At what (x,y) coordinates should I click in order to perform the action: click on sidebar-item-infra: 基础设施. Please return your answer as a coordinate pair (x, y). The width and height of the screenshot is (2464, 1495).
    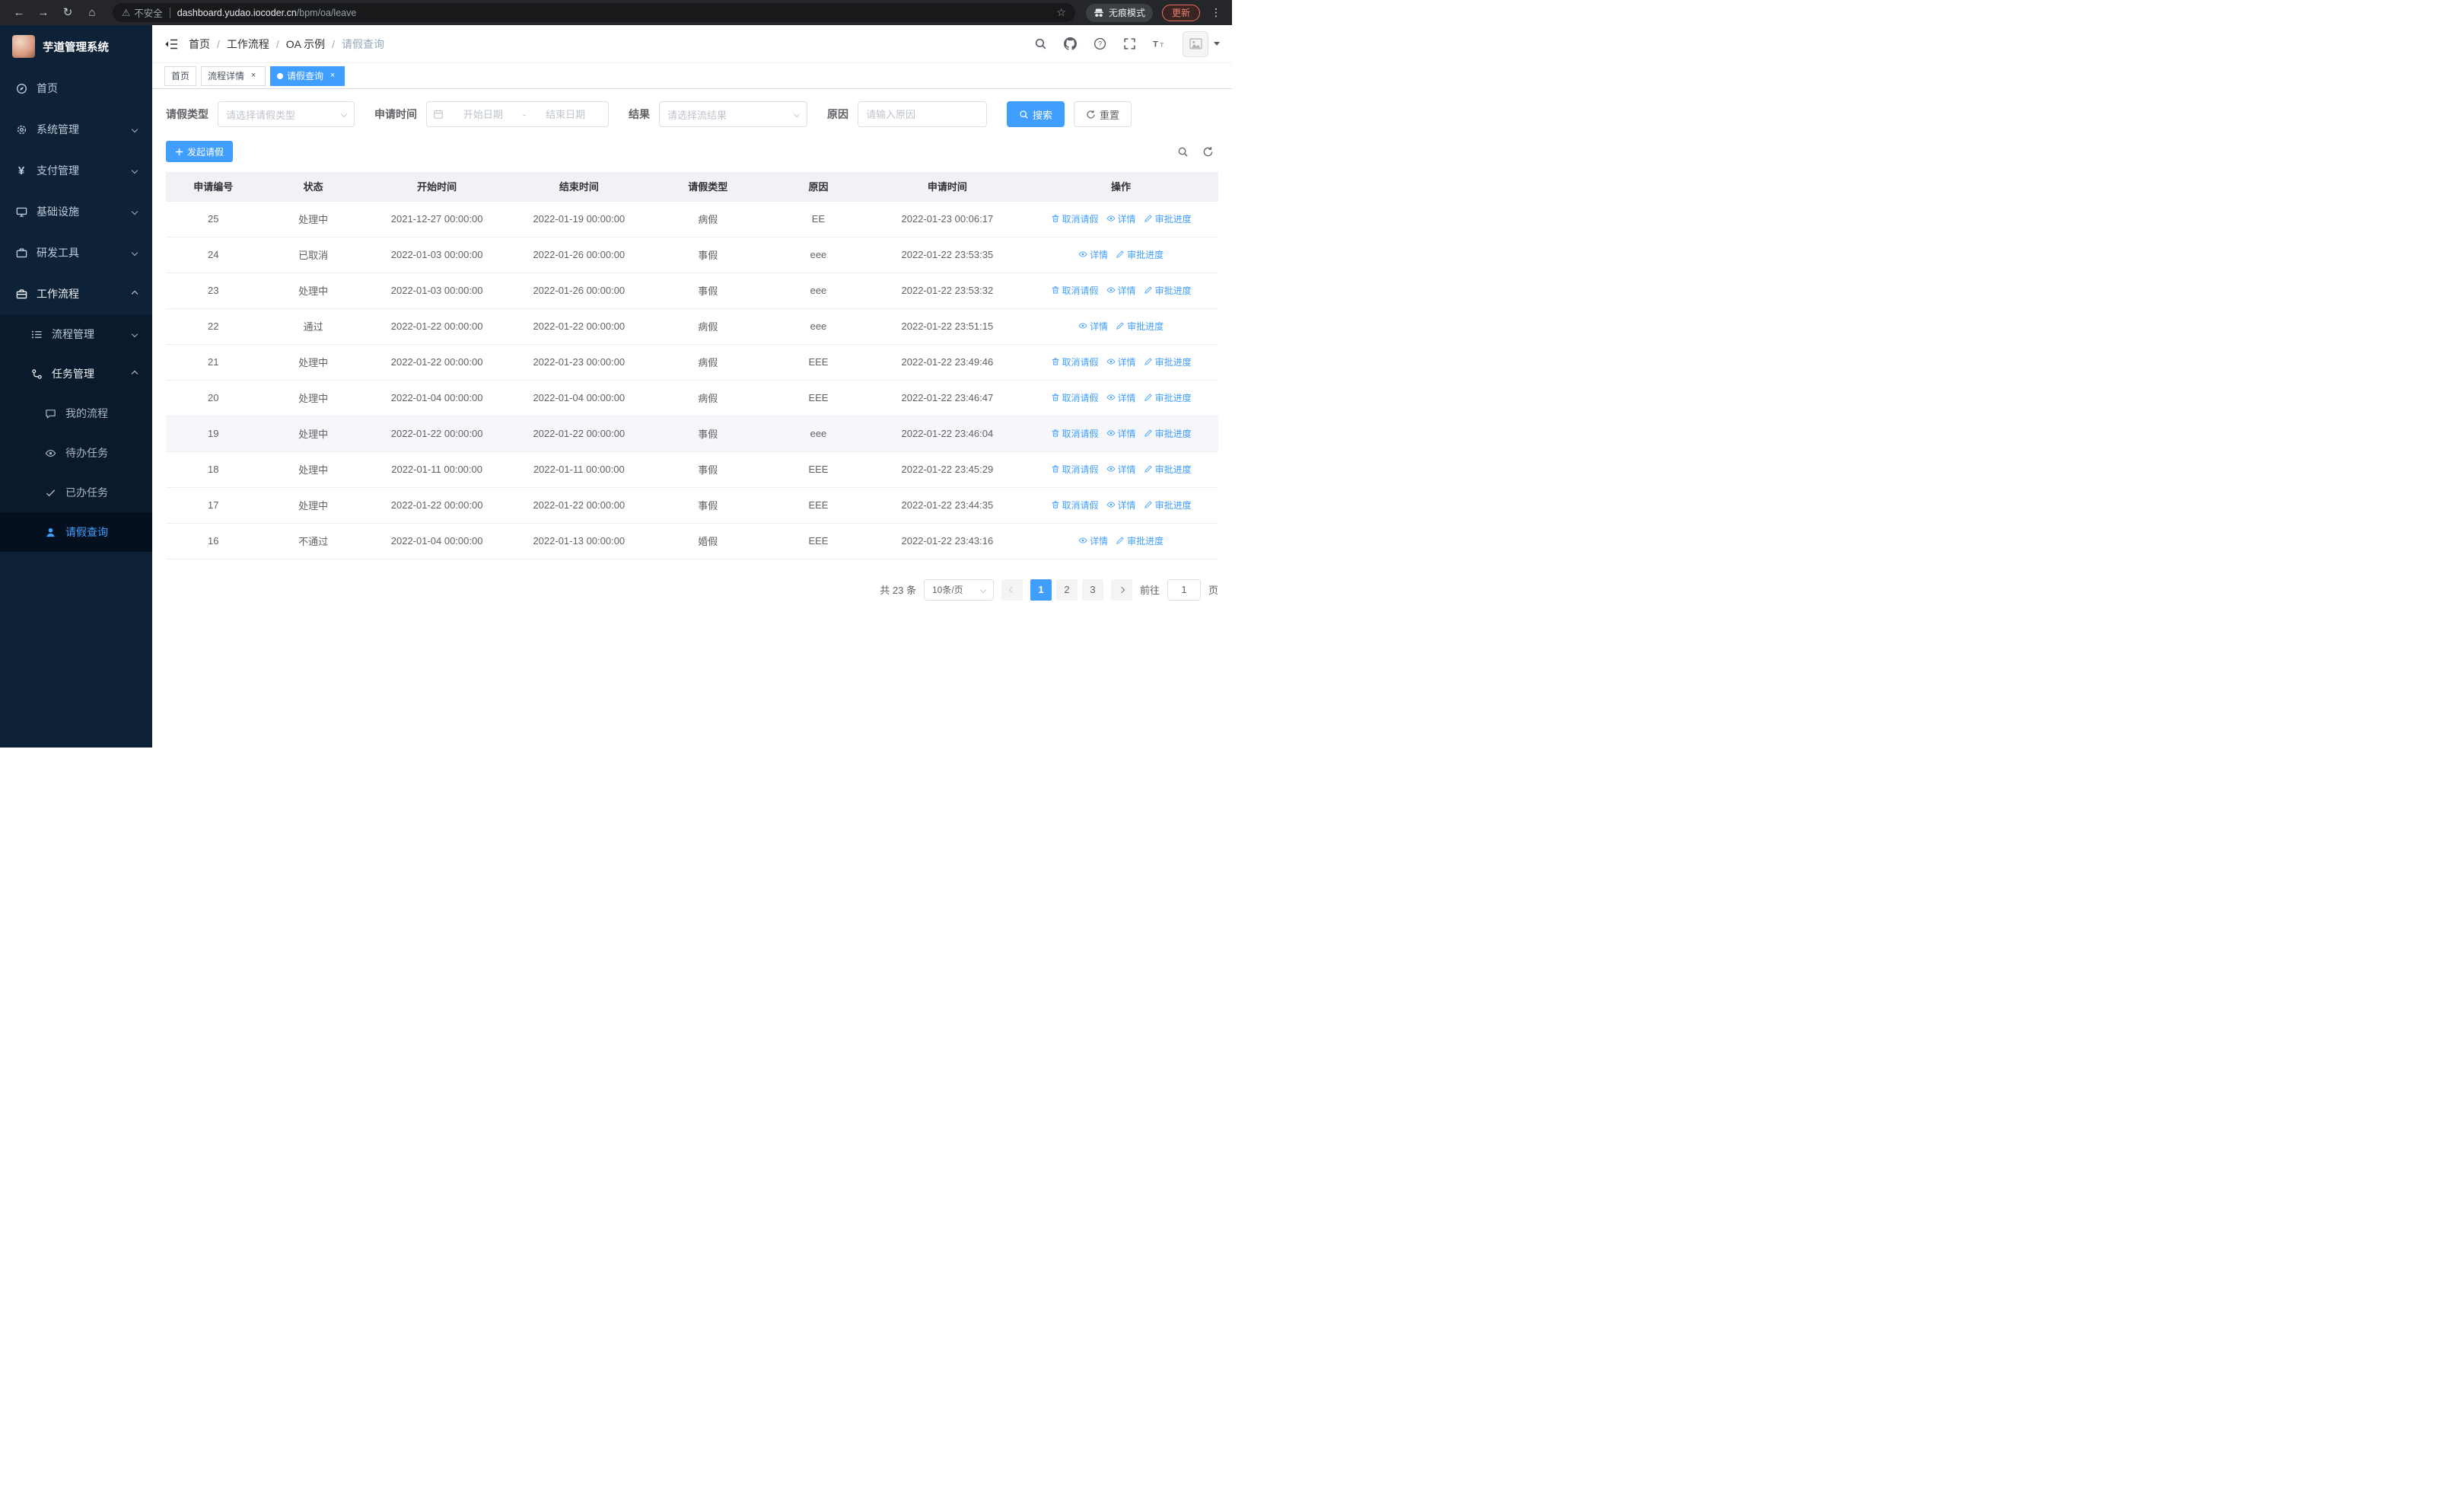
    Looking at the image, I should click on (76, 211).